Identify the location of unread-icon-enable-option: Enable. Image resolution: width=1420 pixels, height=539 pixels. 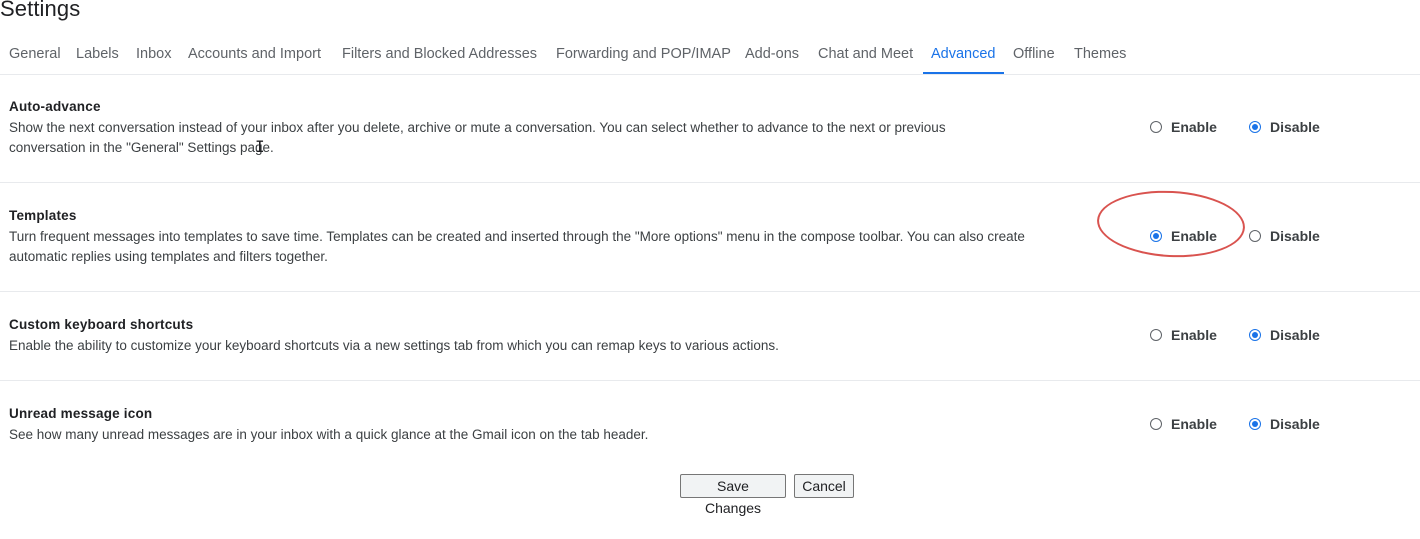
(1183, 424).